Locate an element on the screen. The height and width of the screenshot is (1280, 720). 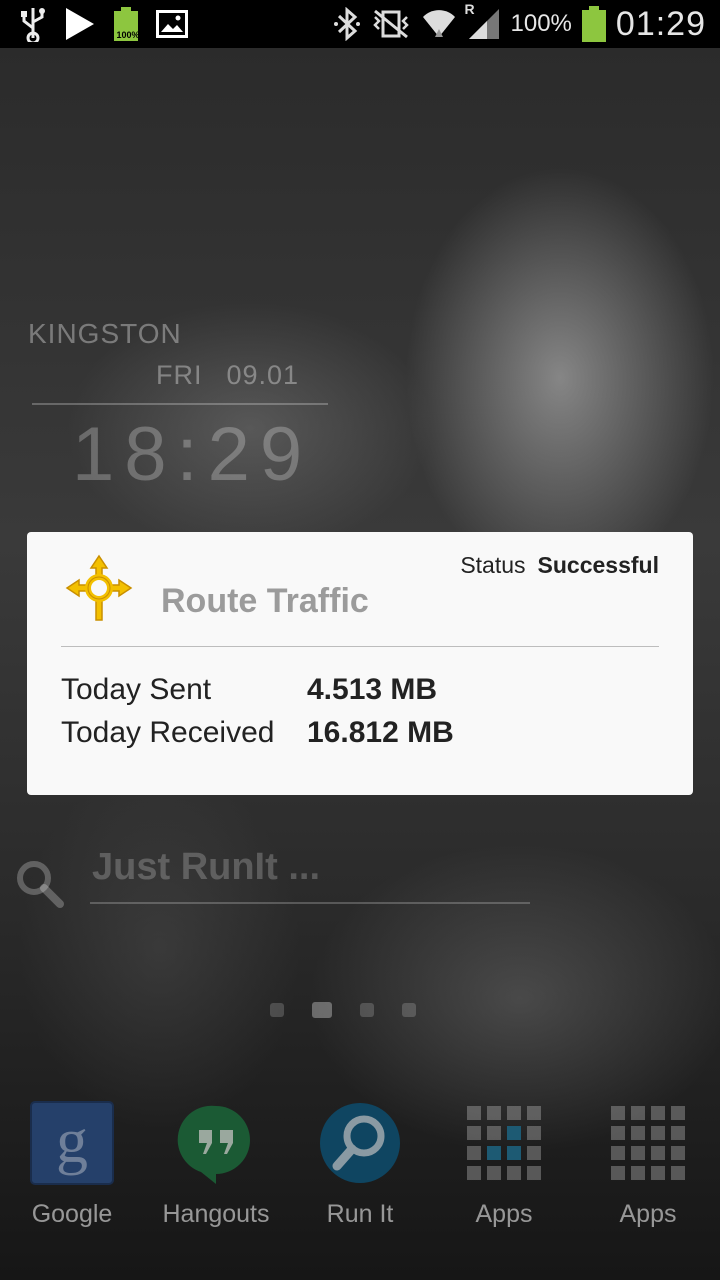
dock-app-apps-2: Apps is located at coordinates (648, 1162).